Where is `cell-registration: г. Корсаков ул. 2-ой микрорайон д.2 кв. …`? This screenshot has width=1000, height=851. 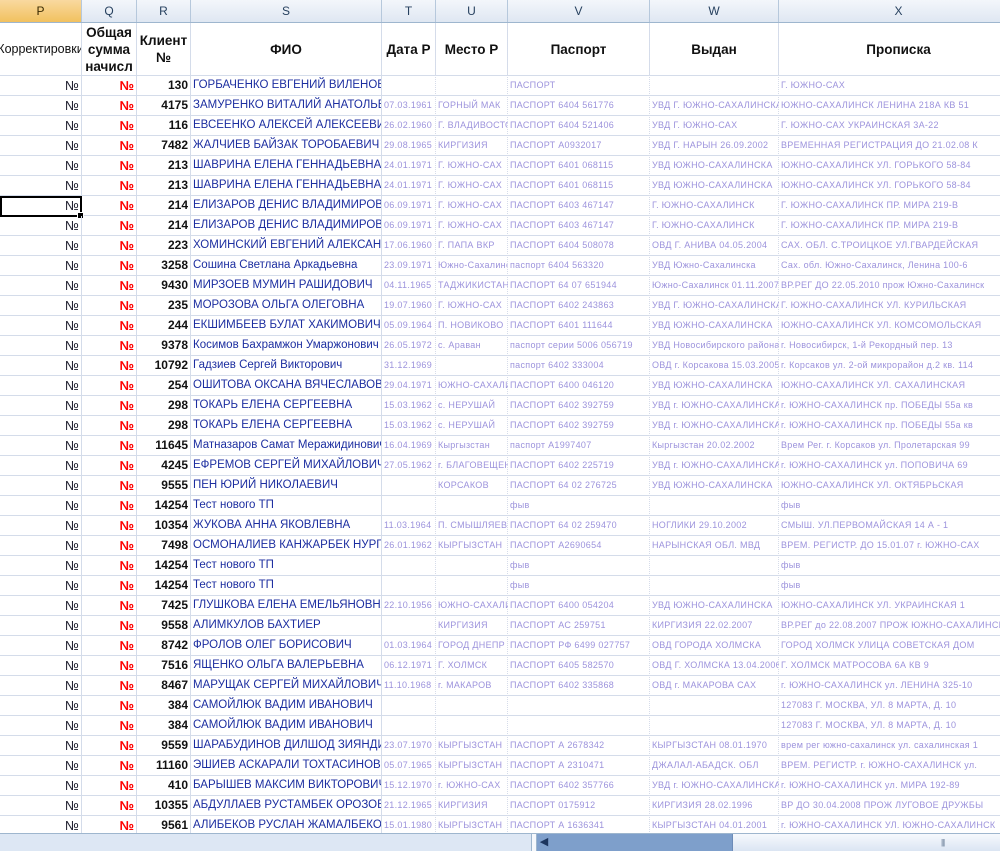
cell-registration: г. Корсаков ул. 2-ой микрорайон д.2 кв. … is located at coordinates (889, 365).